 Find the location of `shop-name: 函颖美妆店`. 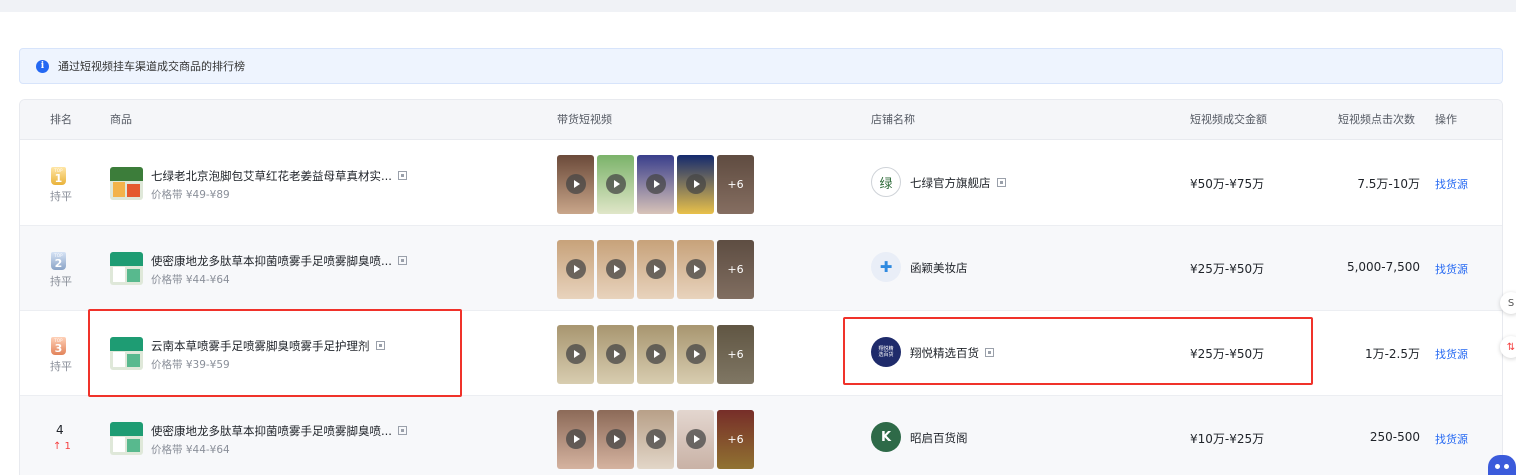

shop-name: 函颖美妆店 is located at coordinates (939, 268).